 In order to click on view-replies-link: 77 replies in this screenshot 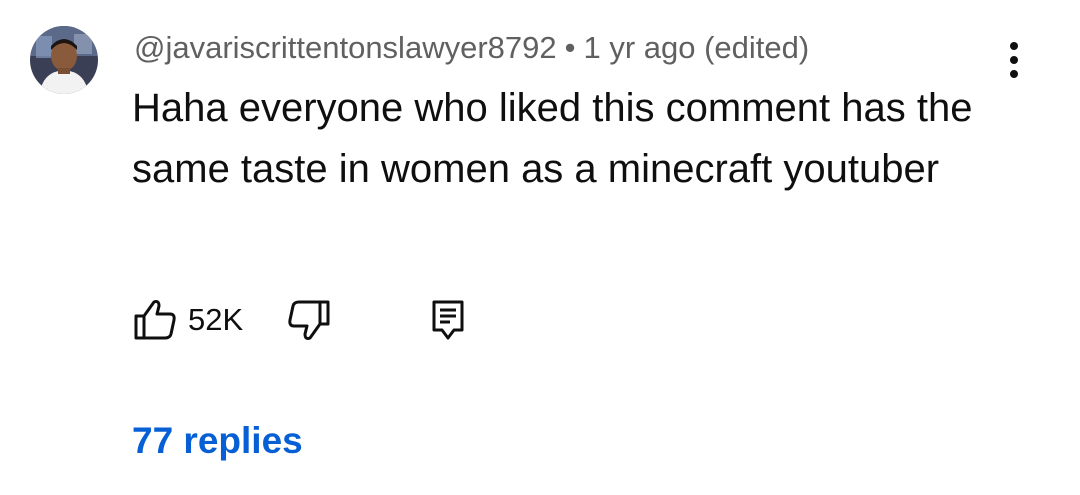, I will do `click(217, 441)`.